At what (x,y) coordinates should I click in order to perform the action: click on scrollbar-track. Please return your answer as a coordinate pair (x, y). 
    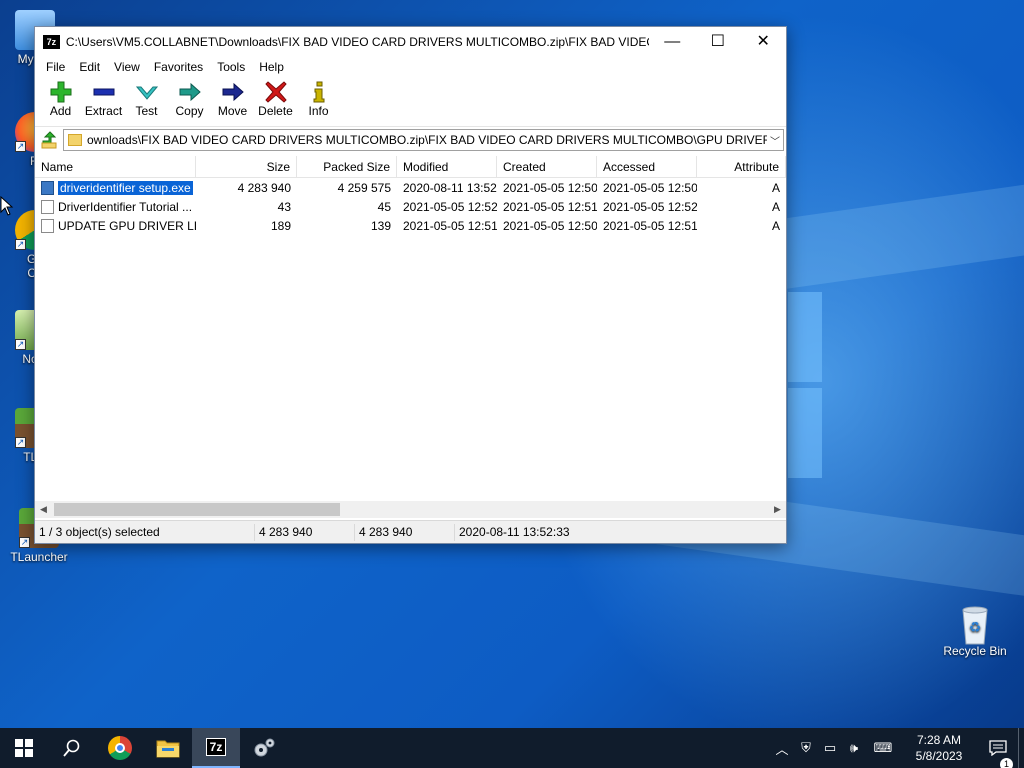
    Looking at the image, I should click on (410, 509).